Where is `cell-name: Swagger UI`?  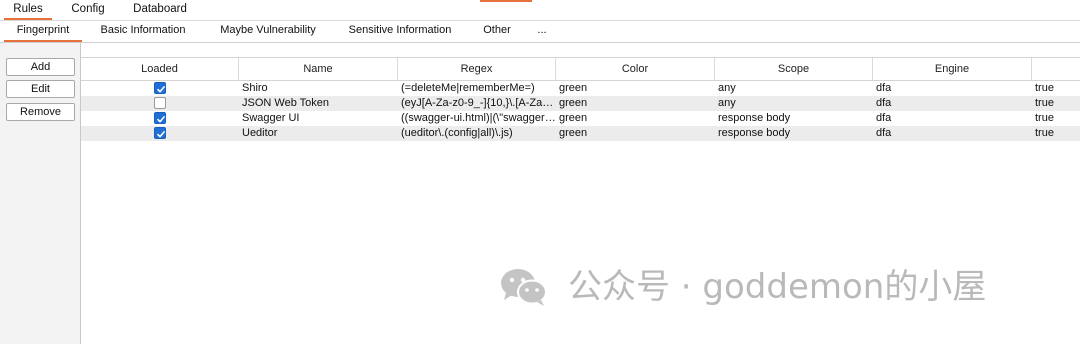
cell-name: Swagger UI is located at coordinates (271, 118).